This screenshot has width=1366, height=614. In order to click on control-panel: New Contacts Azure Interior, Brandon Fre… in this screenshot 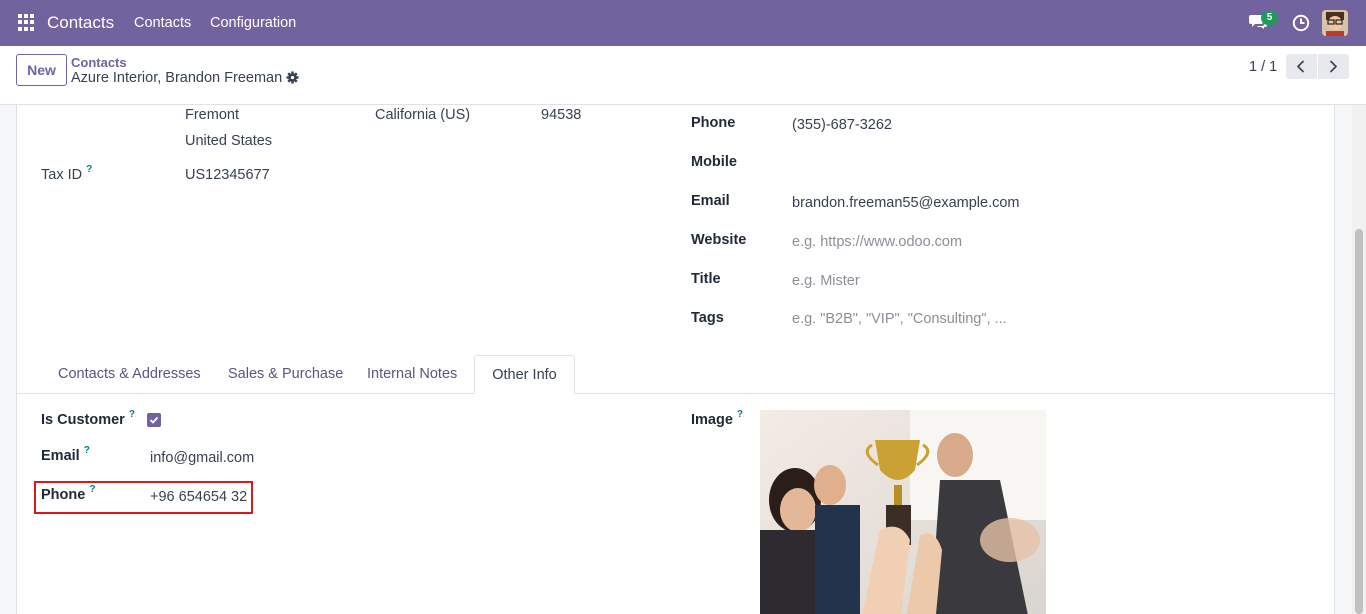, I will do `click(683, 75)`.